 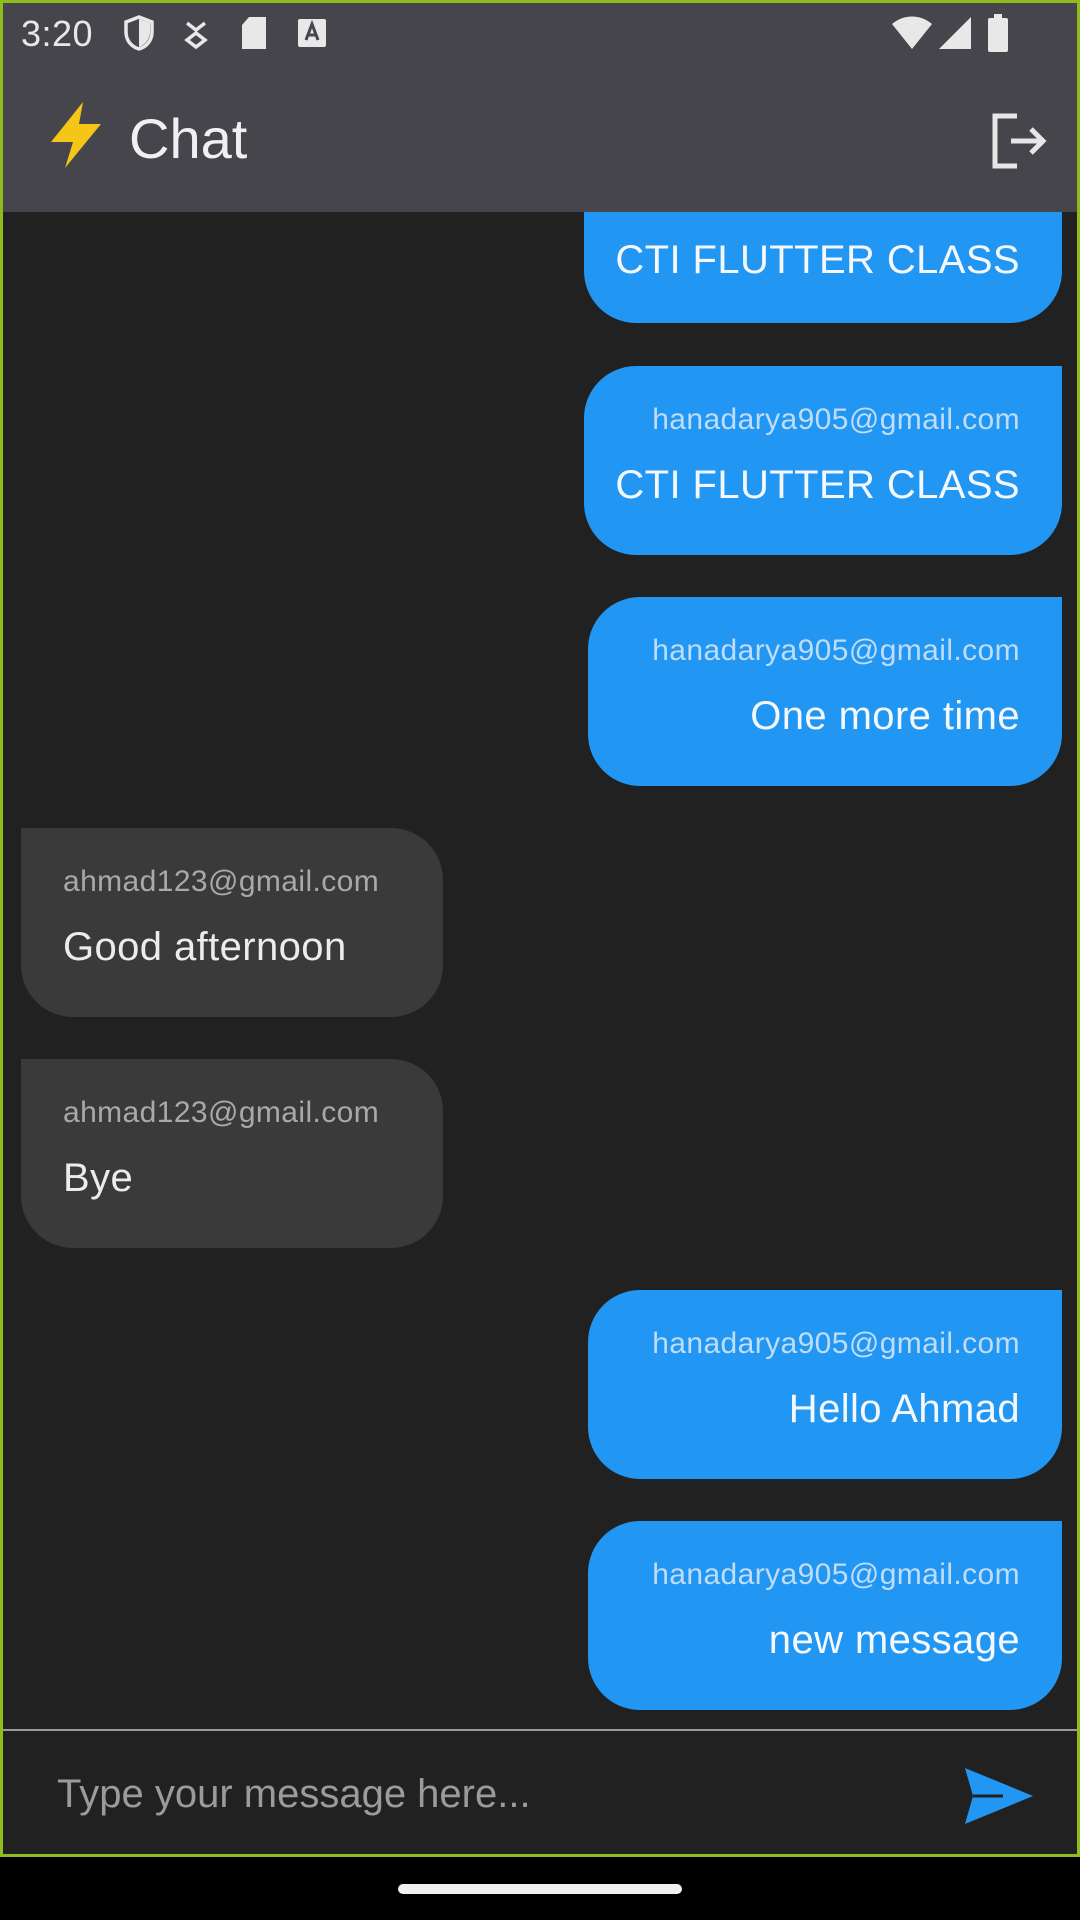 What do you see at coordinates (312, 33) in the screenshot?
I see `text-icon` at bounding box center [312, 33].